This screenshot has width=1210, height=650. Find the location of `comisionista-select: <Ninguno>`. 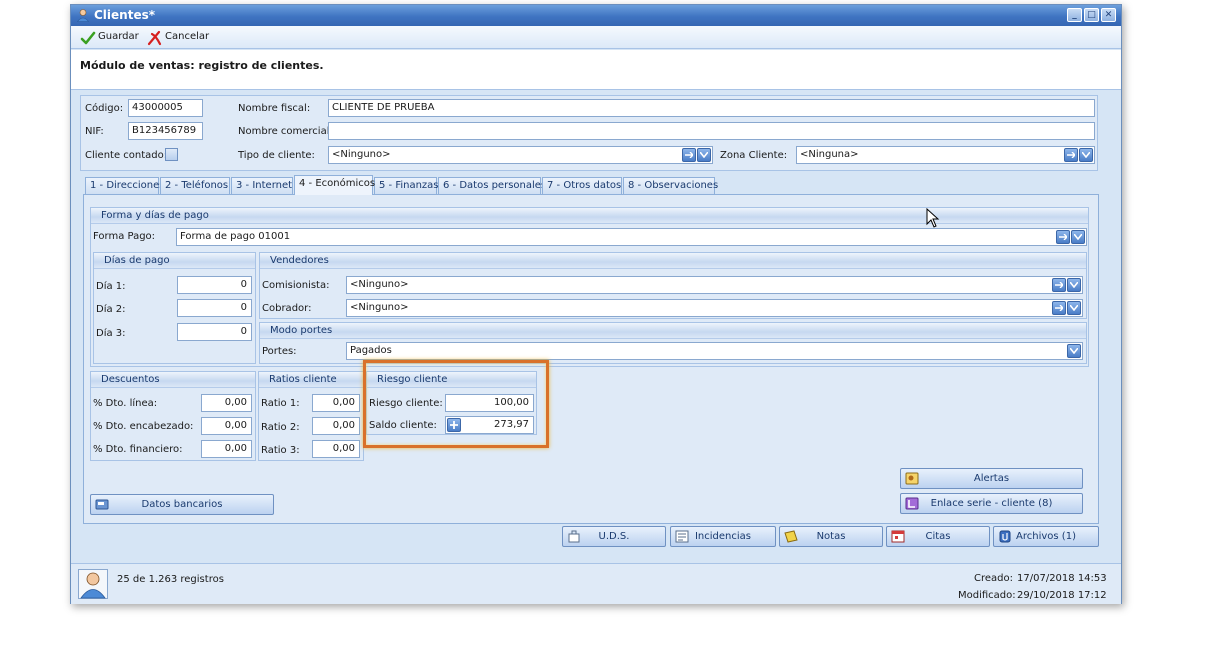

comisionista-select: <Ninguno> is located at coordinates (714, 285).